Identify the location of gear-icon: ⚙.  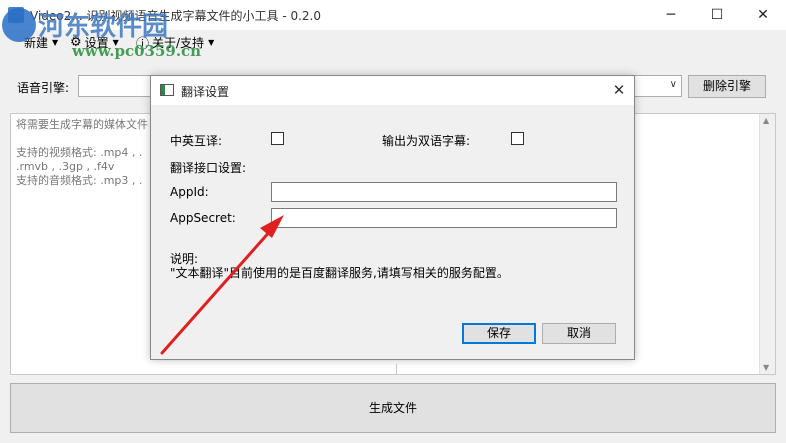
(76, 42).